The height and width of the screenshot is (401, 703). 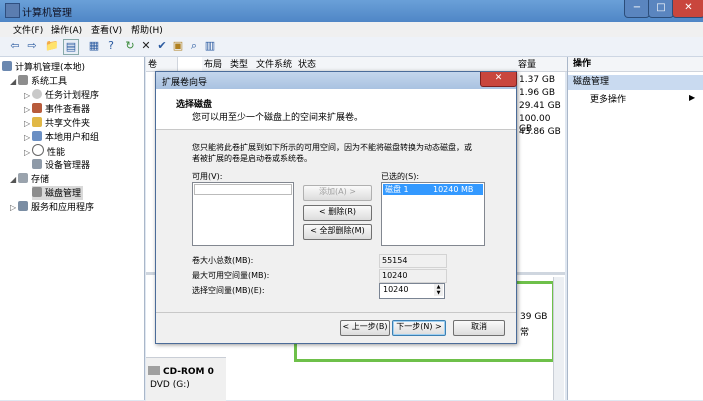 I want to click on show-tree-icon: ▤, so click(x=71, y=47).